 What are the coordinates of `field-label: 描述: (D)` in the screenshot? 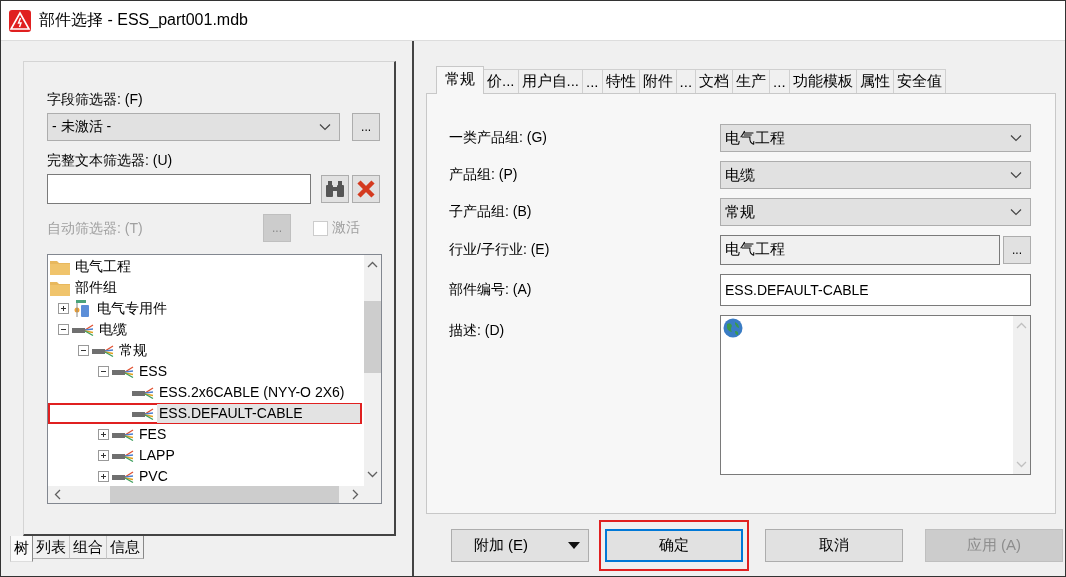 It's located at (477, 330).